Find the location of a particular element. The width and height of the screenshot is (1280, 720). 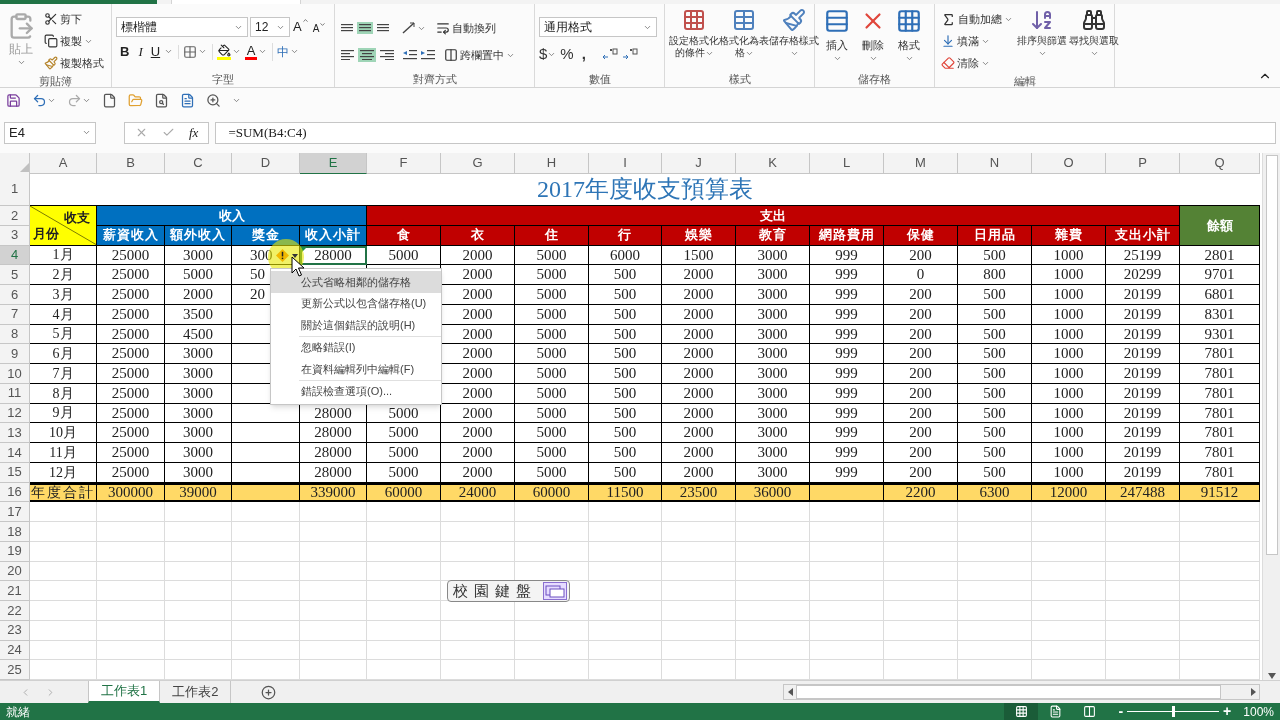

row-number: 20 is located at coordinates (15, 571).